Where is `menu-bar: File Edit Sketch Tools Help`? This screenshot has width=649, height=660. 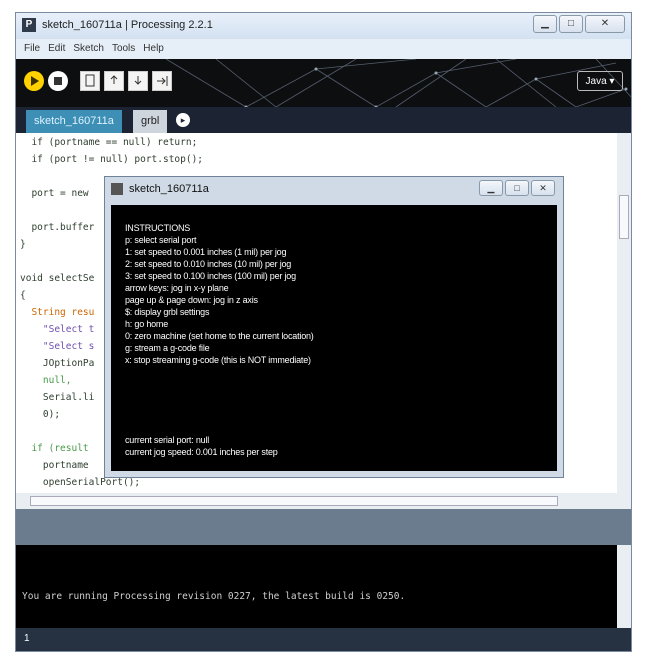
menu-bar: File Edit Sketch Tools Help is located at coordinates (323, 49).